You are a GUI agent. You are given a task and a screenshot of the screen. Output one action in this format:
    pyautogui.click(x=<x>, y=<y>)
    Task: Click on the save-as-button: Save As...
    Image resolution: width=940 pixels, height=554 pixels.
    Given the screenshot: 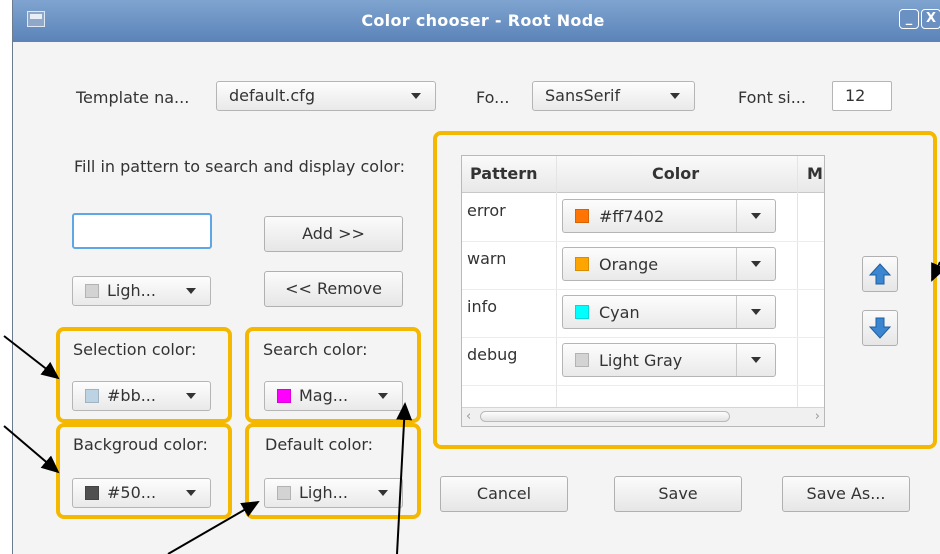 What is the action you would take?
    pyautogui.click(x=846, y=494)
    